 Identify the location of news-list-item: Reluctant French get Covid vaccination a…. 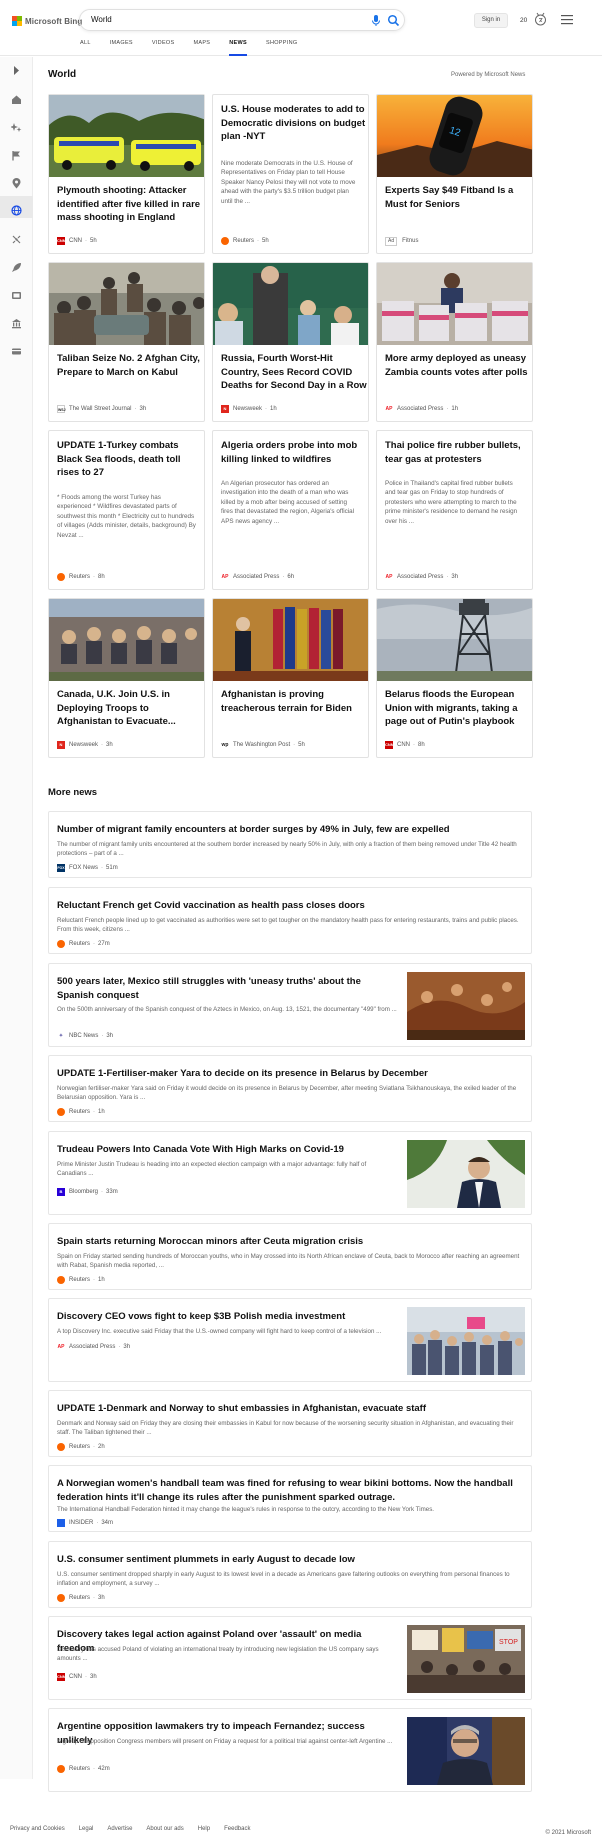
(290, 920).